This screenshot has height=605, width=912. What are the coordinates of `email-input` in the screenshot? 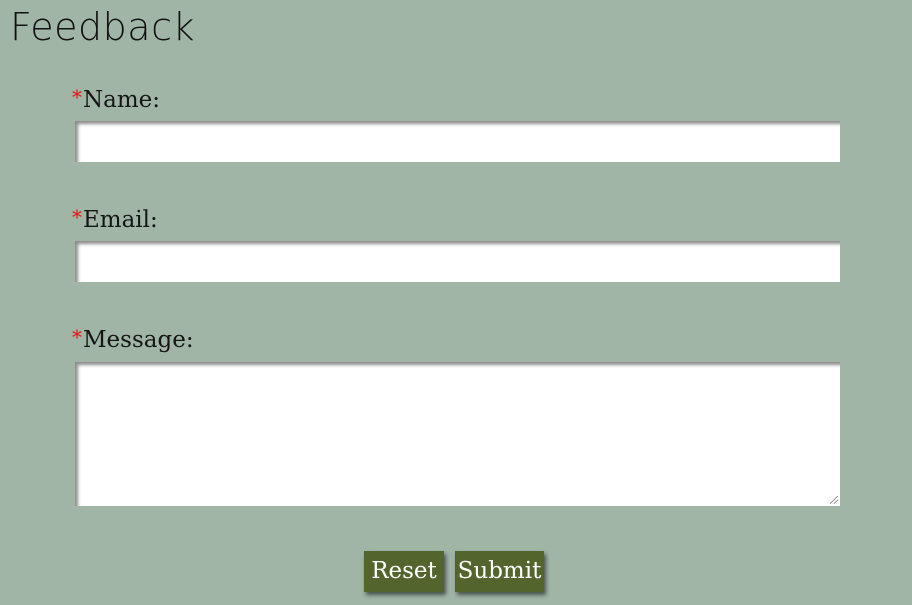 It's located at (457, 261).